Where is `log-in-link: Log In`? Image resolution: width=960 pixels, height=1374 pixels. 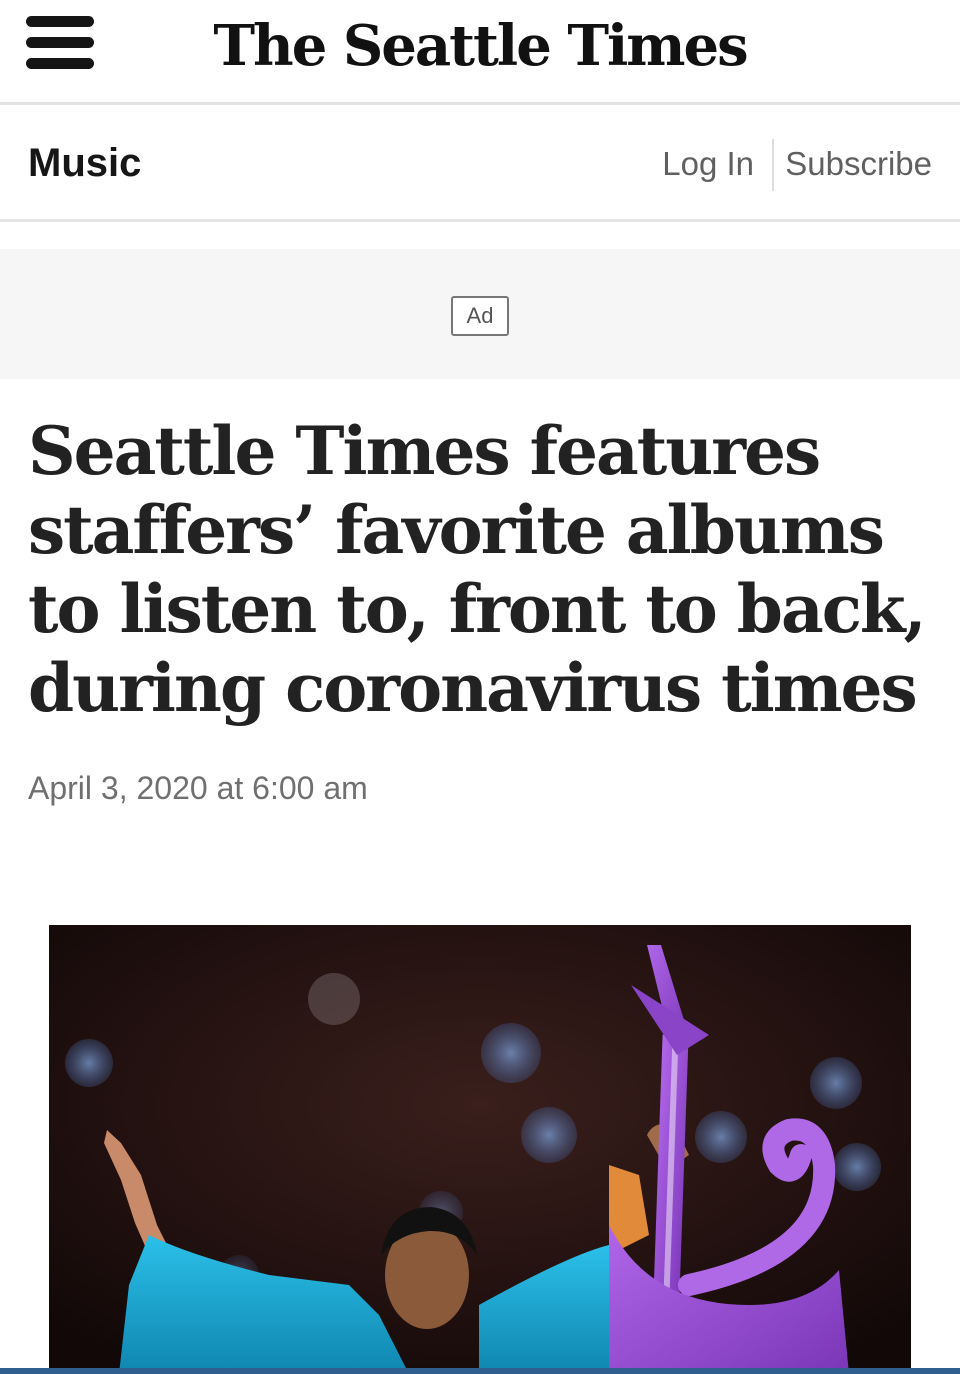 log-in-link: Log In is located at coordinates (708, 164).